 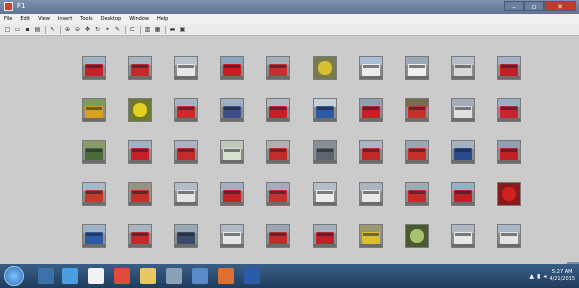 I want to click on print-icon: ▤, so click(x=37, y=30).